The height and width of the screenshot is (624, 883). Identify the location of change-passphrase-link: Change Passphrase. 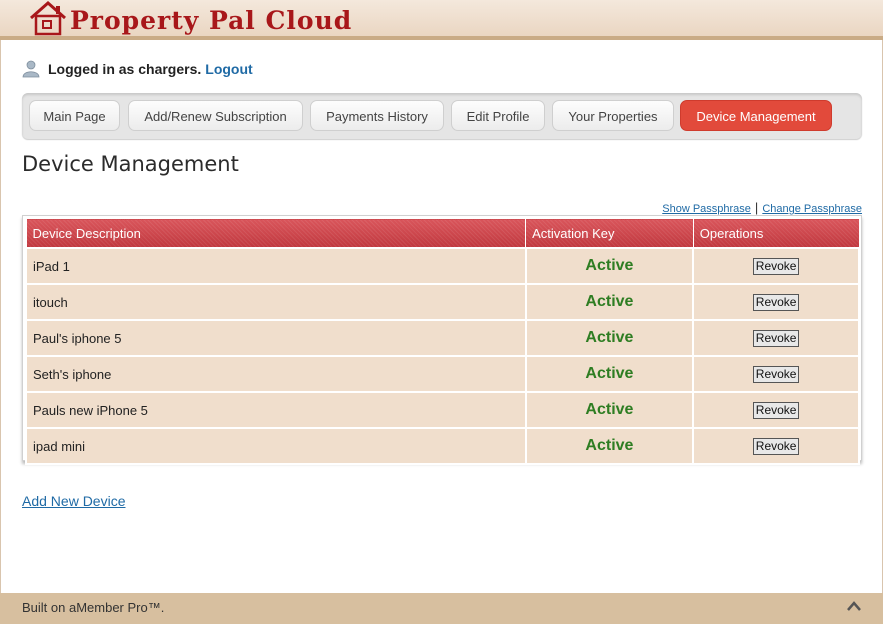
(812, 209).